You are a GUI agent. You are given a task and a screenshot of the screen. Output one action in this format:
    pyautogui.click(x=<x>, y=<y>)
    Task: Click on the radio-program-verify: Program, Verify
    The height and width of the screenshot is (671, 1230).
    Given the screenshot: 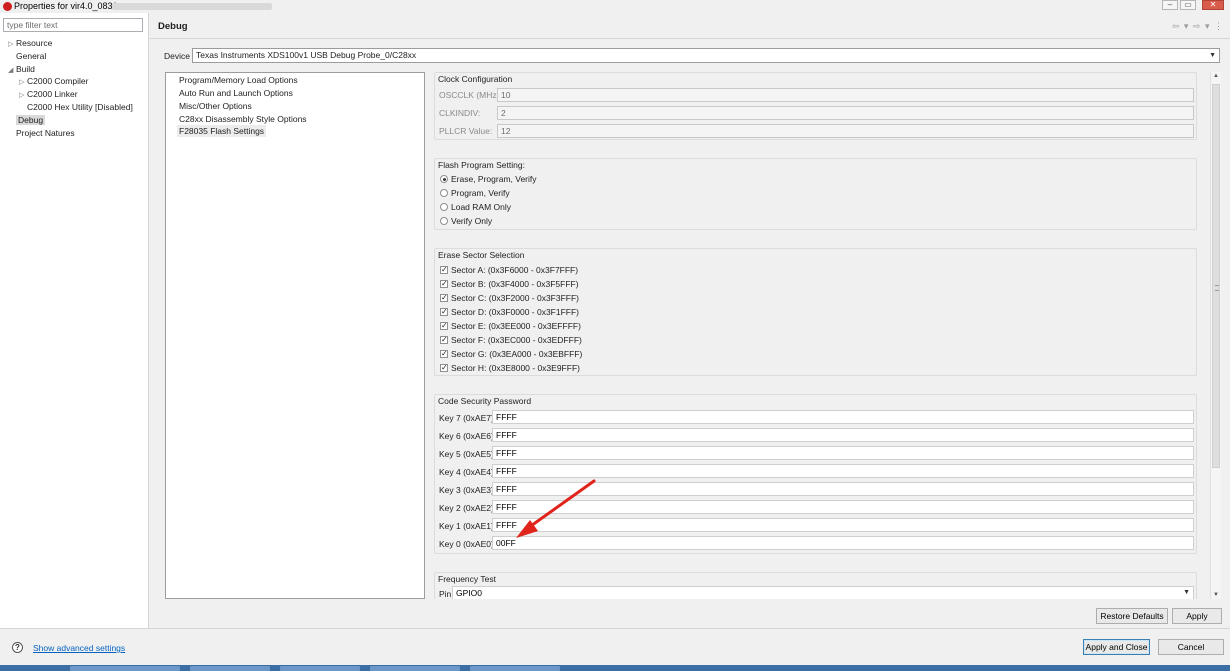 What is the action you would take?
    pyautogui.click(x=475, y=193)
    